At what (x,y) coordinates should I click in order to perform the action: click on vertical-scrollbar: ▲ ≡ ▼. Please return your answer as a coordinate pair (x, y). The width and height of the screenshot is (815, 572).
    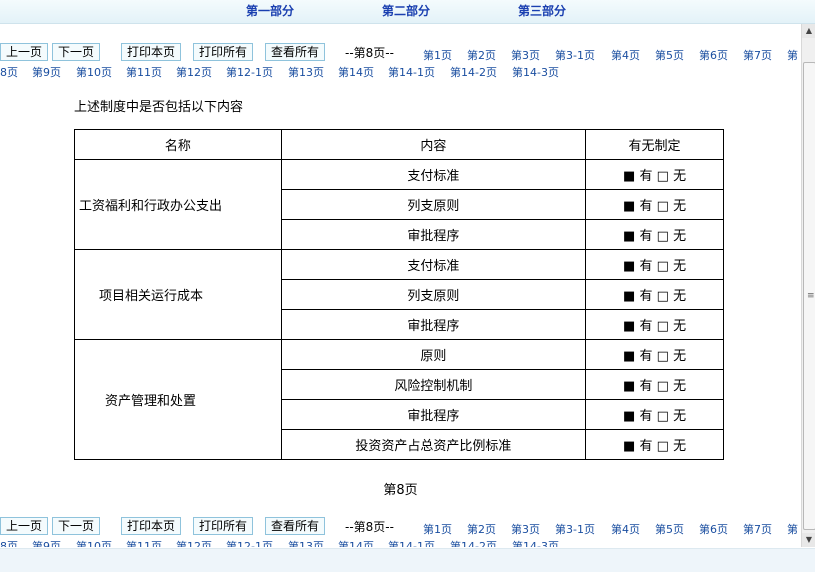
    Looking at the image, I should click on (808, 285).